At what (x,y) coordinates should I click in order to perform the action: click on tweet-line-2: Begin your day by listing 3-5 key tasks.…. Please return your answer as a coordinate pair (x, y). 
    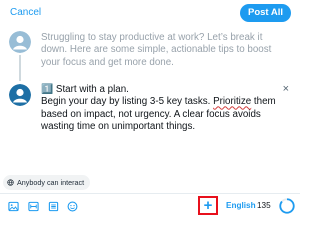
    Looking at the image, I should click on (158, 114).